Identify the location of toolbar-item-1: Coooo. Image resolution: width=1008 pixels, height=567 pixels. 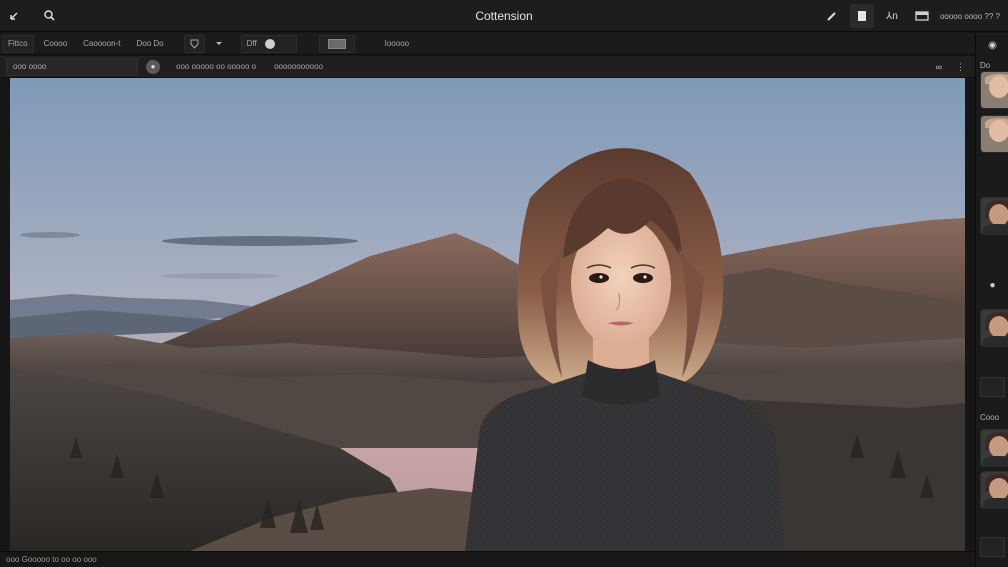
(56, 44).